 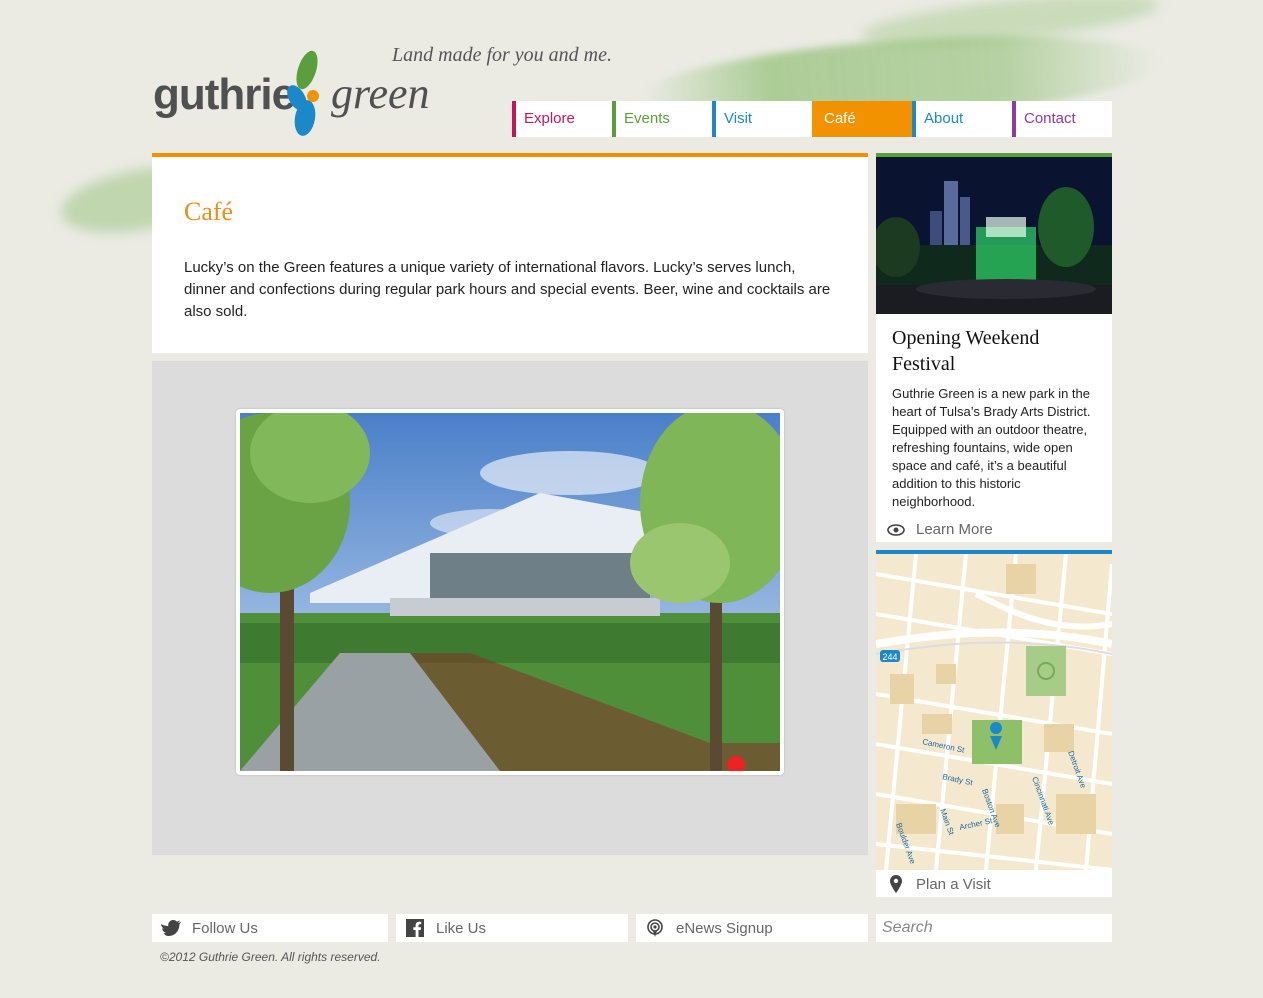 I want to click on main-nav: Explore Events Visit Café About Contact, so click(x=812, y=119).